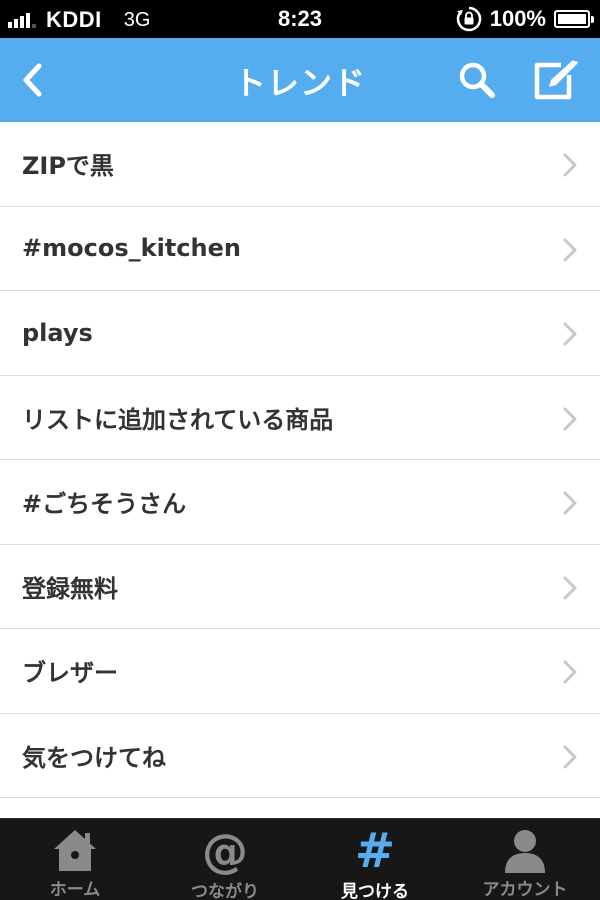 The width and height of the screenshot is (600, 900). I want to click on tab-connect: @ つながり, so click(225, 859).